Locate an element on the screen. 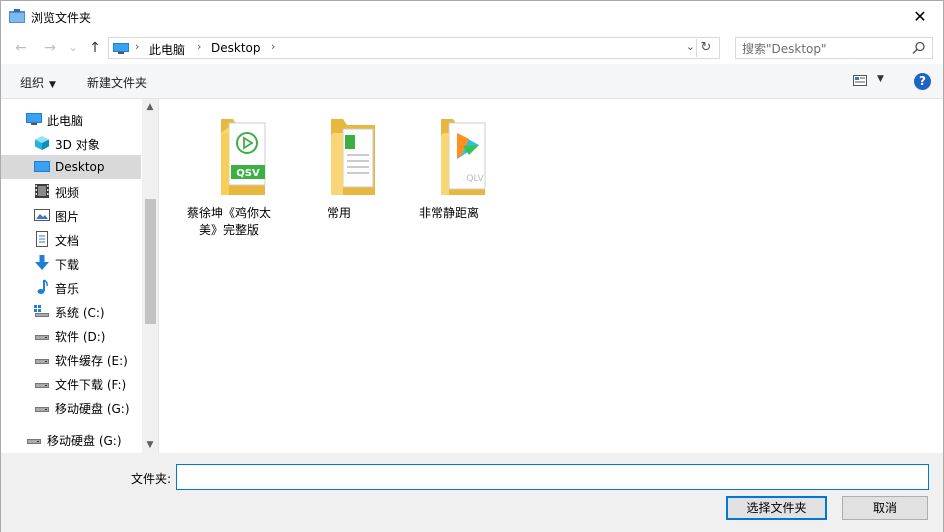  refresh-icon: ↻ is located at coordinates (705, 48).